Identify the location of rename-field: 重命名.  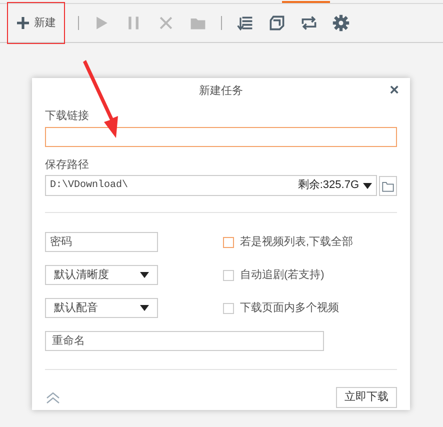
(184, 341).